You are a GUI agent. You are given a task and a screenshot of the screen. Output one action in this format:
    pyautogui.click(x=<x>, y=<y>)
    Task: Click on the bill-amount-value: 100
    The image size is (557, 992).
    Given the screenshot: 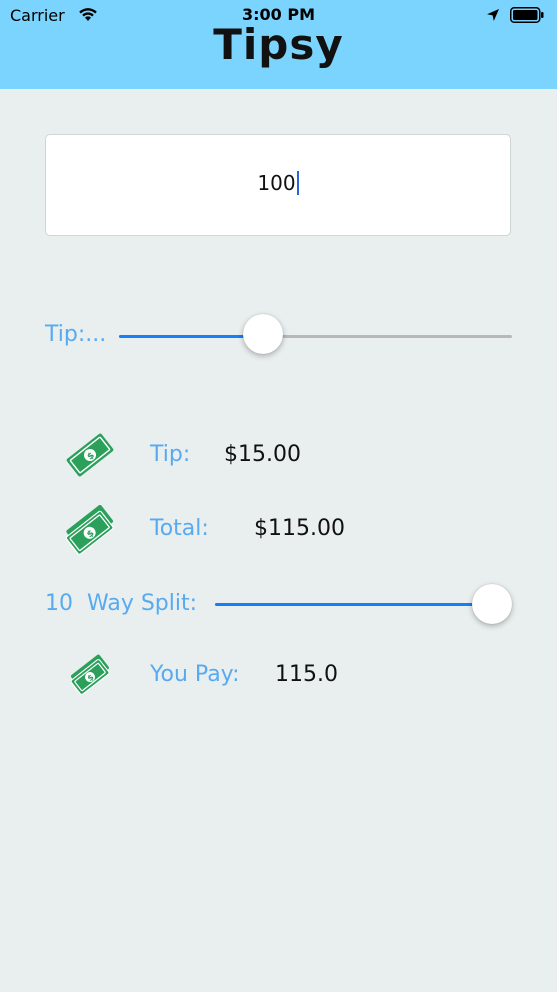 What is the action you would take?
    pyautogui.click(x=276, y=183)
    